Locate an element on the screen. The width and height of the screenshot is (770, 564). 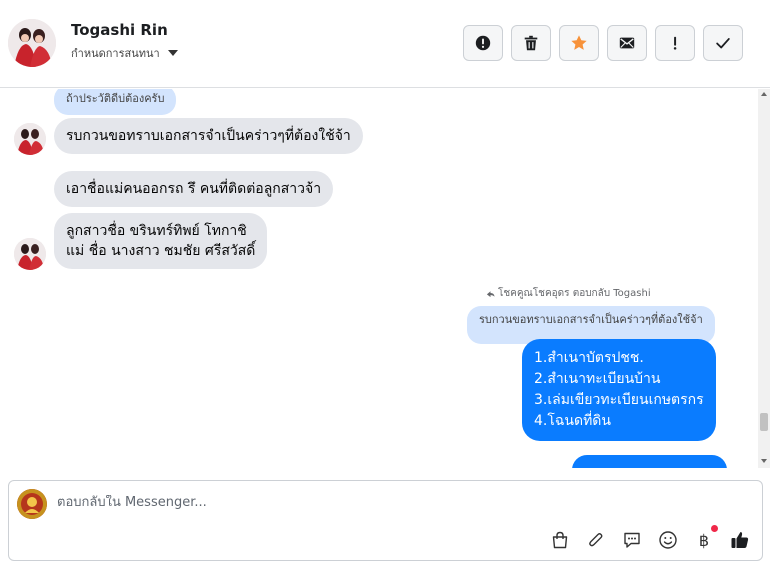
scrollbar-thumb is located at coordinates (764, 422).